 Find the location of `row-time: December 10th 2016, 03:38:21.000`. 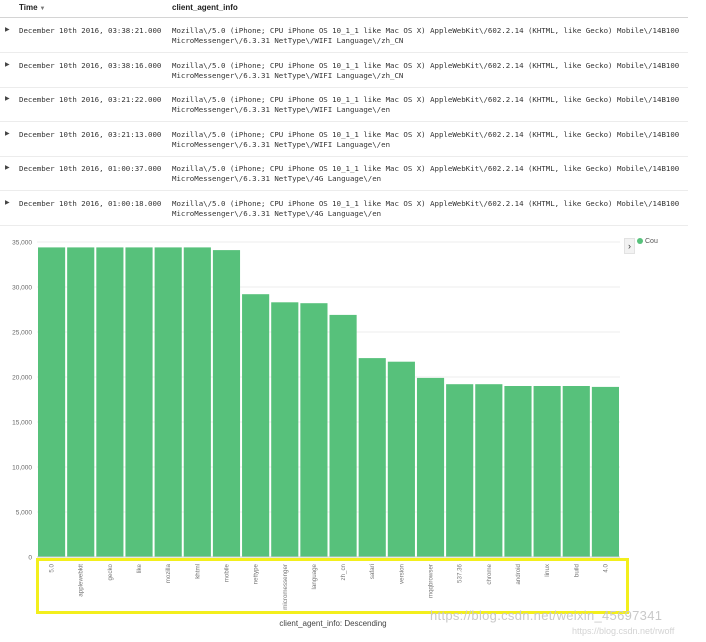

row-time: December 10th 2016, 03:38:21.000 is located at coordinates (90, 30).